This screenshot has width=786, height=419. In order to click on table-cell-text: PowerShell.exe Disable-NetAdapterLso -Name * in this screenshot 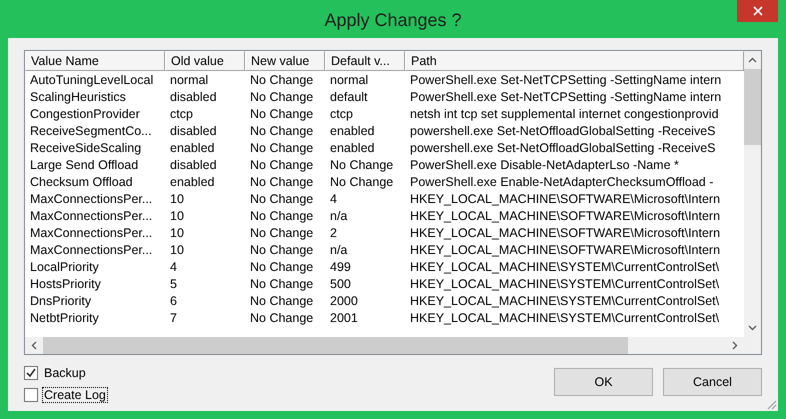, I will do `click(544, 165)`.